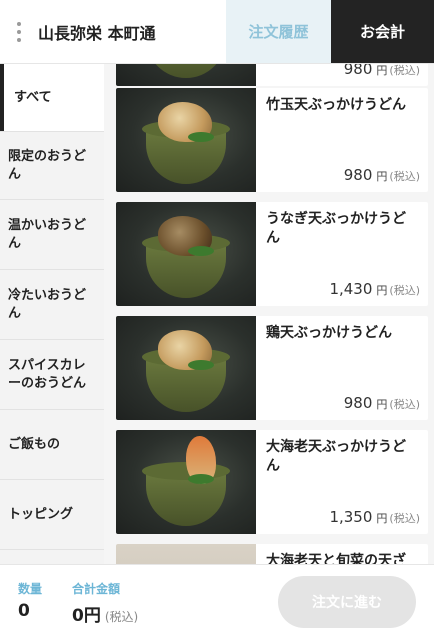 This screenshot has width=434, height=640. I want to click on category-label: スパイスカレーのおうどん, so click(47, 374).